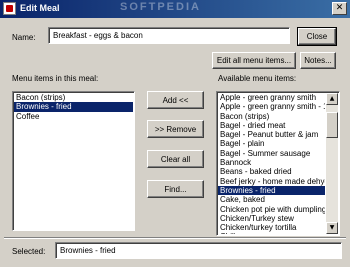  Describe the element at coordinates (9, 8) in the screenshot. I see `app-icon` at that location.